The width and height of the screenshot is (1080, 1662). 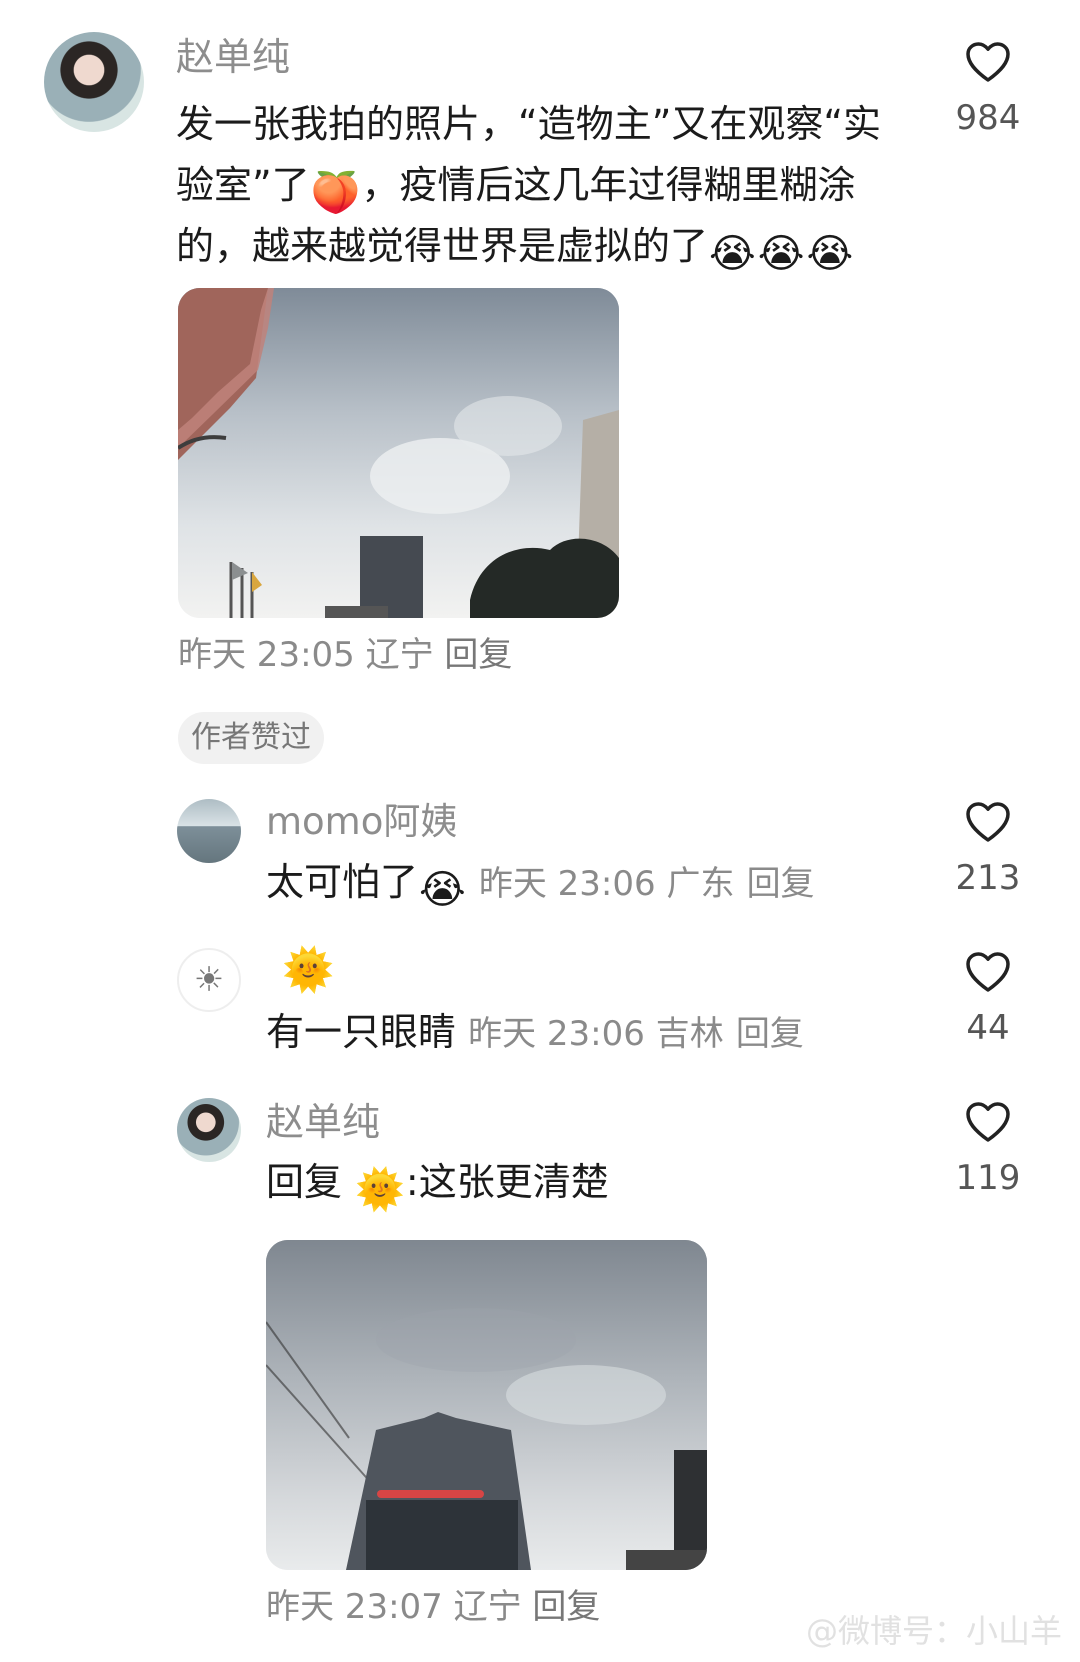 I want to click on post-meta: 昨天 23:05 辽宁 回复, so click(x=345, y=655).